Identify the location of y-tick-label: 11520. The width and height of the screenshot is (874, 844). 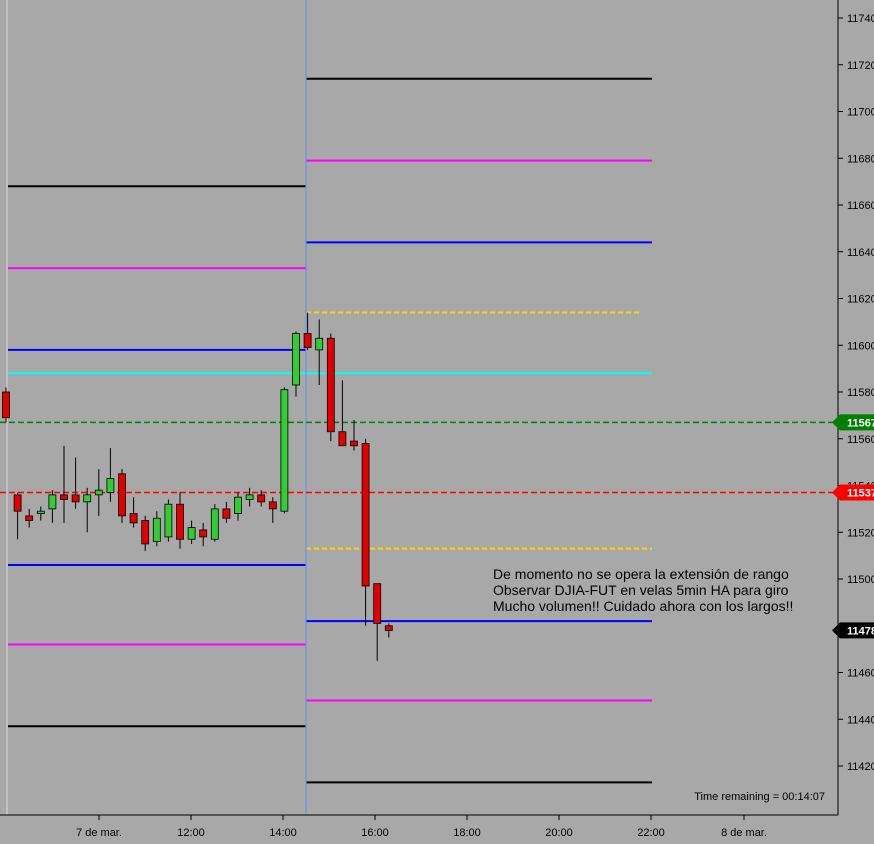
(860, 533).